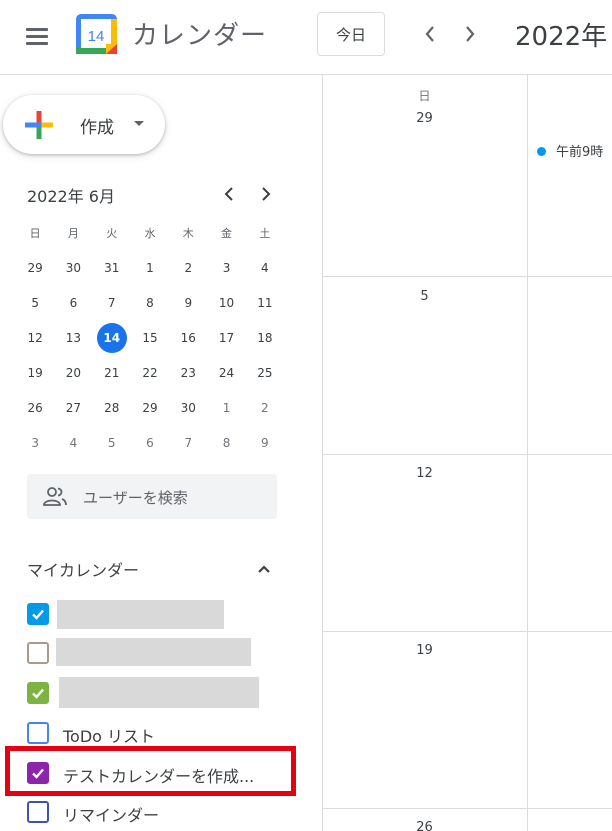 This screenshot has width=612, height=831. I want to click on create-button: 作成, so click(84, 124).